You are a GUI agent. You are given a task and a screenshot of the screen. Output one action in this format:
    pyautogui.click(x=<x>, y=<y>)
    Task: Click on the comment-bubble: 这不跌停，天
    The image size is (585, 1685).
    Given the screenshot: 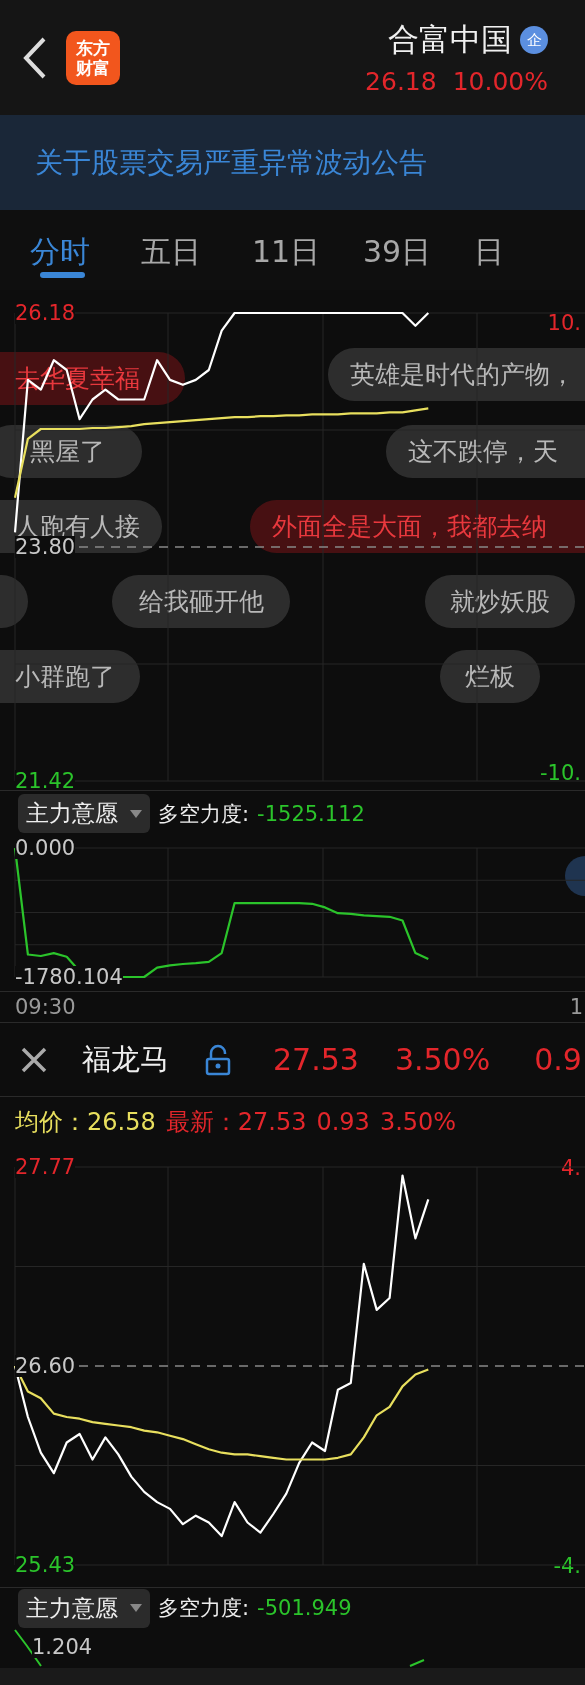 What is the action you would take?
    pyautogui.click(x=485, y=451)
    